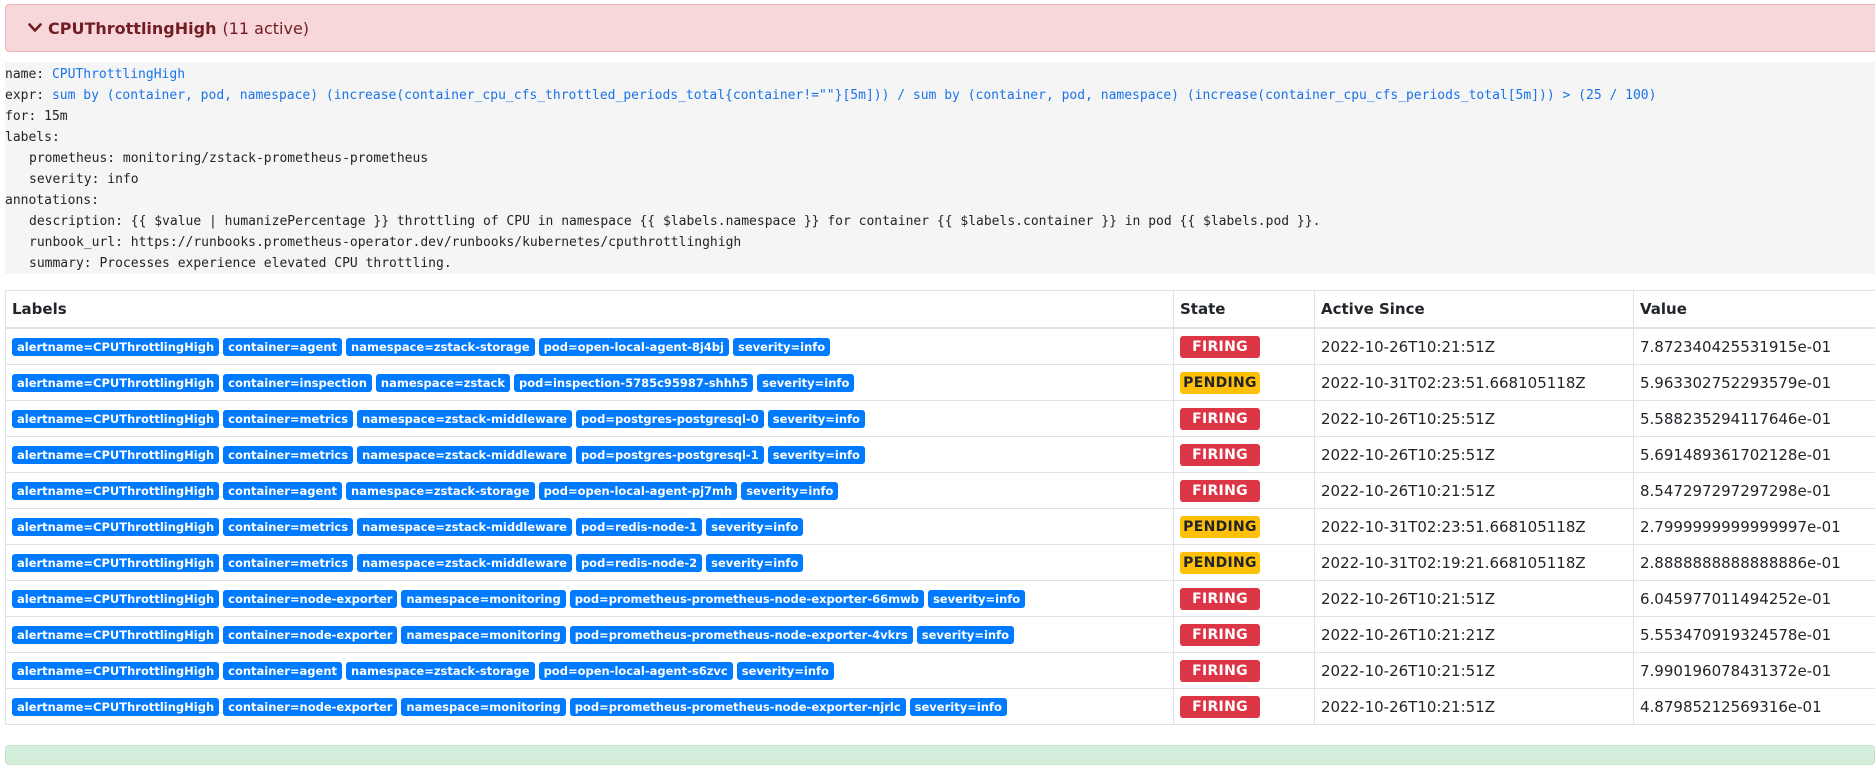 This screenshot has width=1875, height=765. What do you see at coordinates (265, 28) in the screenshot?
I see `alert-group-count: (11 active)` at bounding box center [265, 28].